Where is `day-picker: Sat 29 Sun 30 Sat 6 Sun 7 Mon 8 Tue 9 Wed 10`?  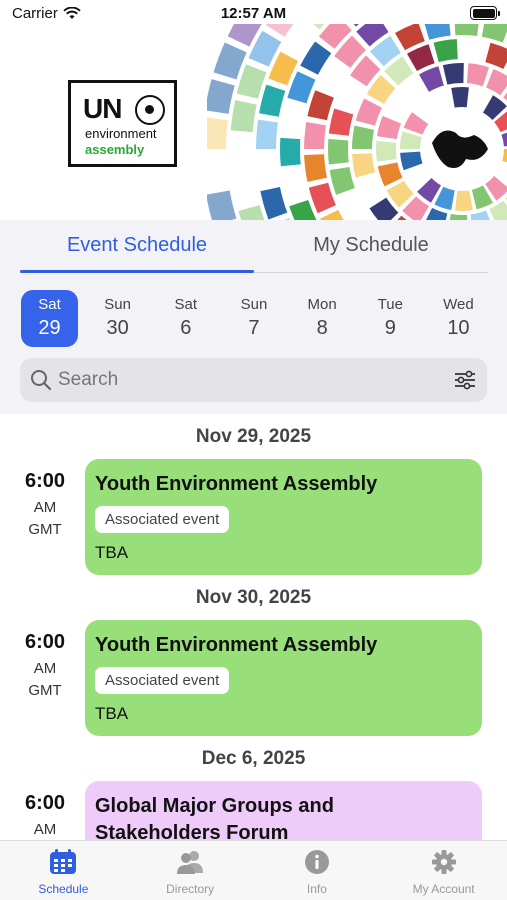 day-picker: Sat 29 Sun 30 Sat 6 Sun 7 Mon 8 Tue 9 Wed 10 is located at coordinates (254, 318).